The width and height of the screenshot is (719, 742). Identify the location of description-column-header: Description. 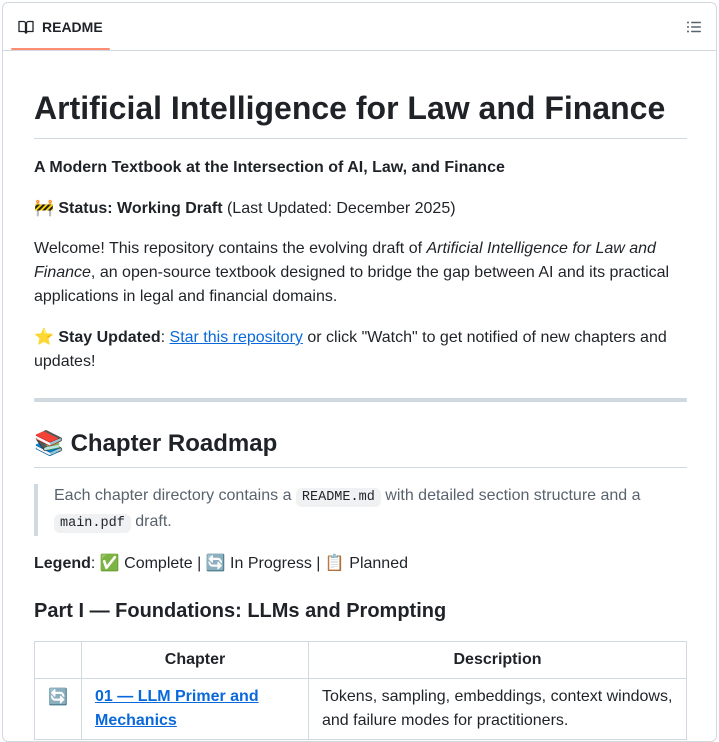
(497, 660).